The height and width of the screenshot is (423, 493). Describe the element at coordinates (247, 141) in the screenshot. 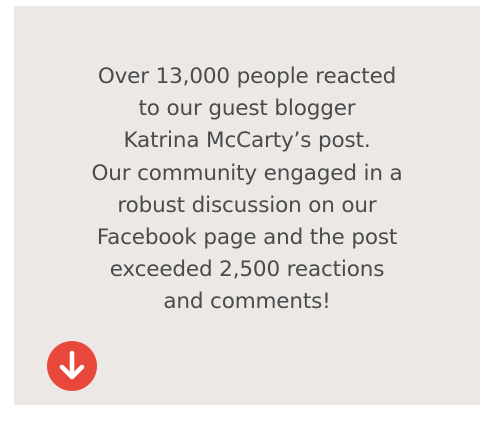

I see `message-line: Katrina McCarty’s post.` at that location.